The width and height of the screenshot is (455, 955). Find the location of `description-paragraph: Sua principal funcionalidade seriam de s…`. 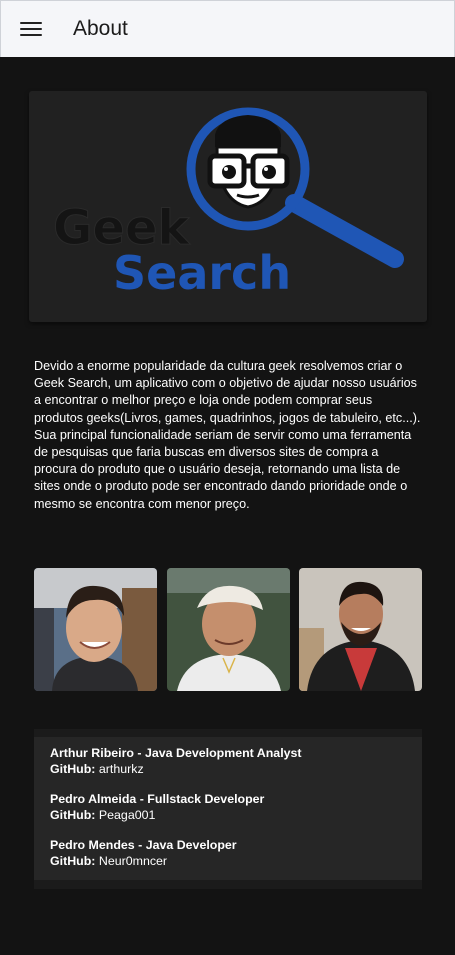

description-paragraph: Sua principal funcionalidade seriam de s… is located at coordinates (223, 469).